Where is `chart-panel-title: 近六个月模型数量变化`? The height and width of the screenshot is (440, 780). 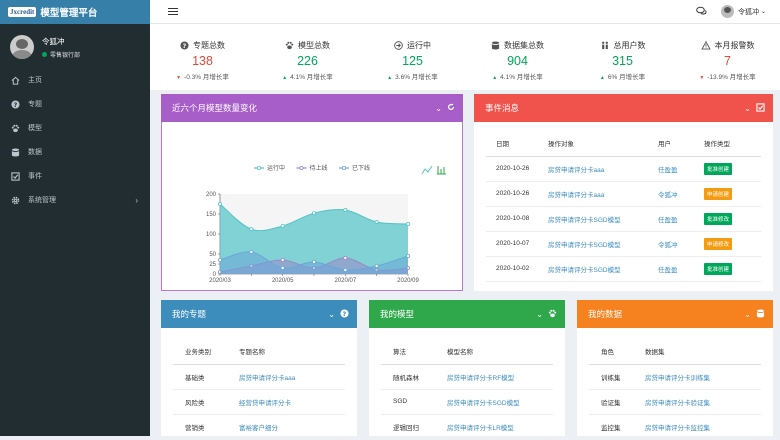
chart-panel-title: 近六个月模型数量变化 is located at coordinates (215, 108).